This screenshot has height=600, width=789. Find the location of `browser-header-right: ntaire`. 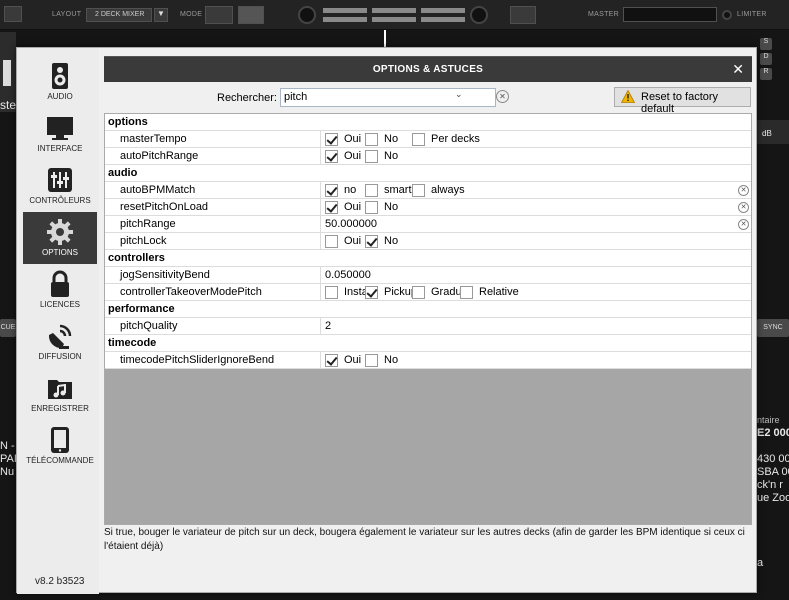

browser-header-right: ntaire is located at coordinates (768, 420).